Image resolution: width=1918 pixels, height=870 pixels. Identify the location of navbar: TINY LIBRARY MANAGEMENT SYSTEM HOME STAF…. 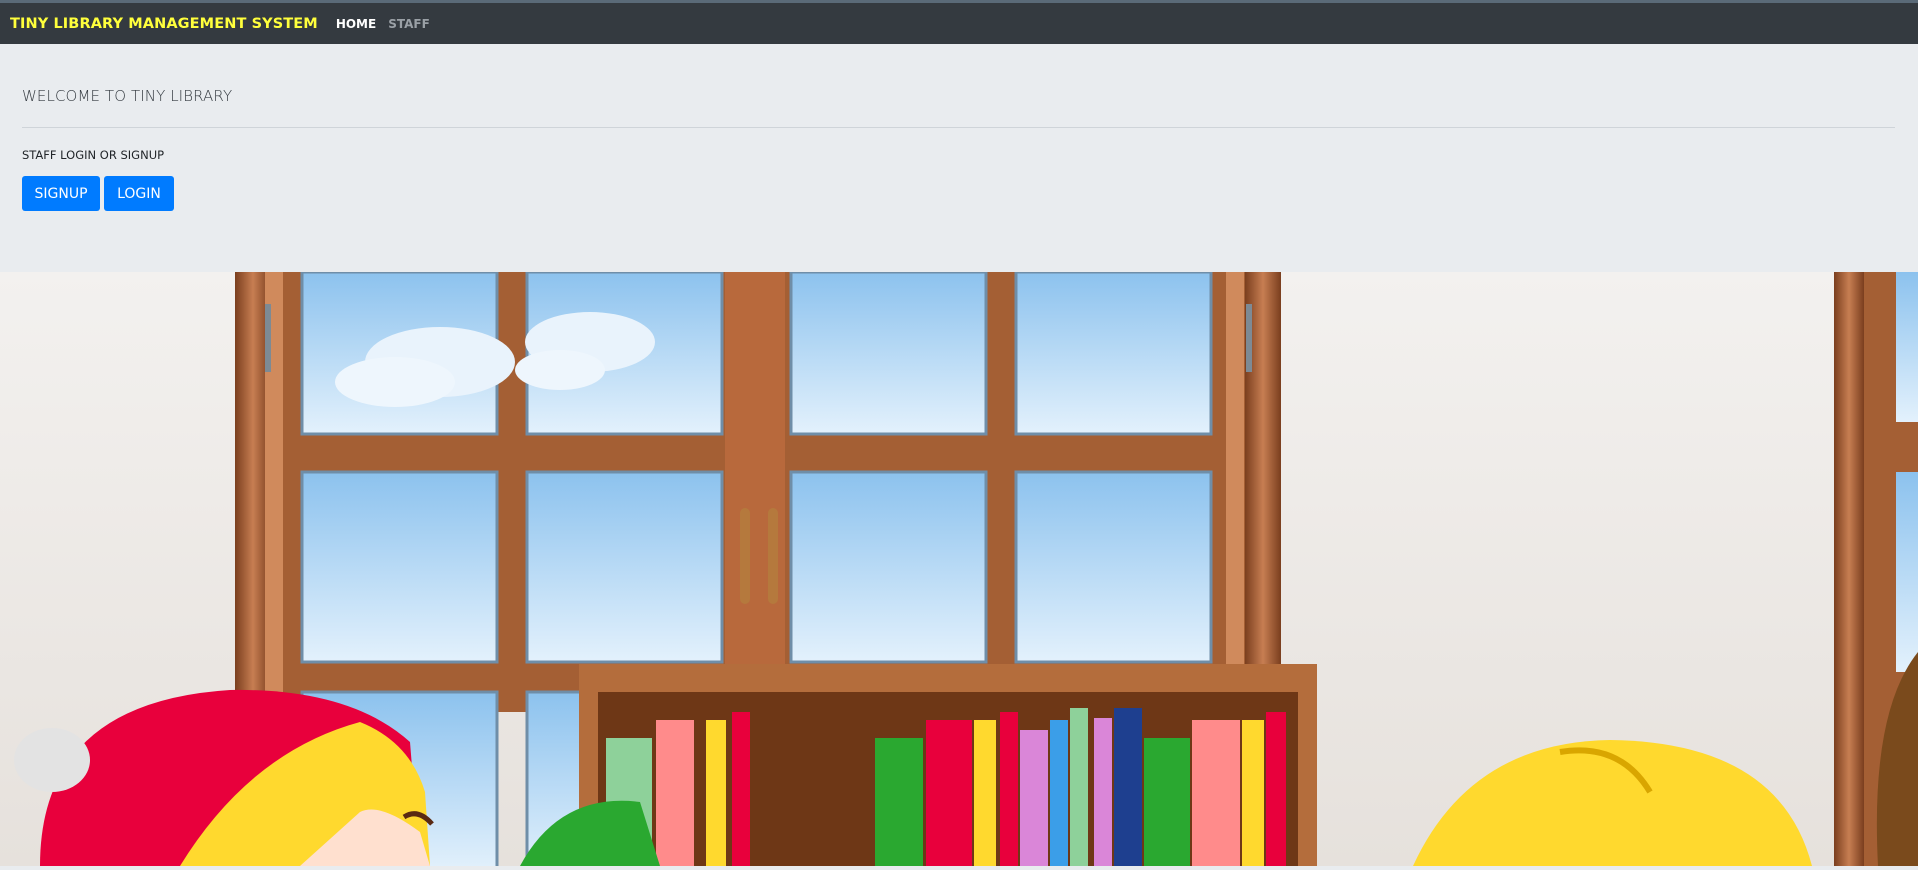
(959, 23).